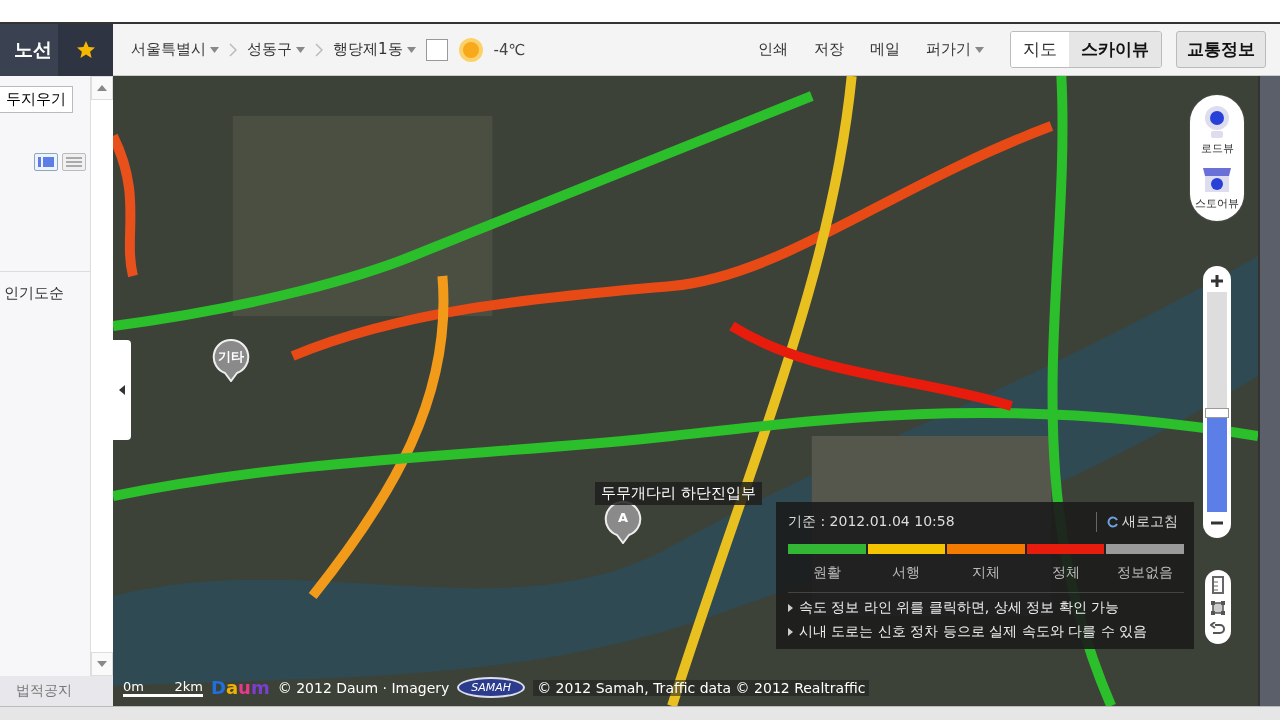  What do you see at coordinates (102, 664) in the screenshot?
I see `scroll-down-icon` at bounding box center [102, 664].